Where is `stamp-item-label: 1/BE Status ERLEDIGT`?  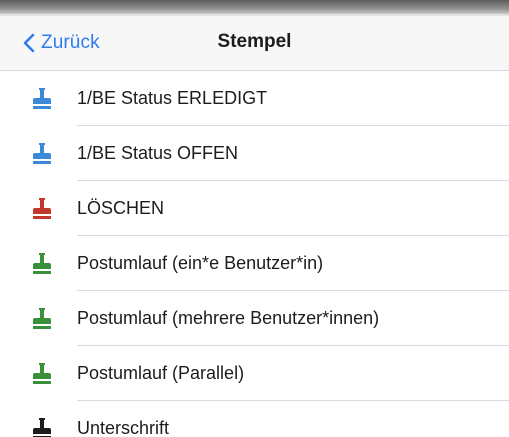
stamp-item-label: 1/BE Status ERLEDIGT is located at coordinates (172, 98).